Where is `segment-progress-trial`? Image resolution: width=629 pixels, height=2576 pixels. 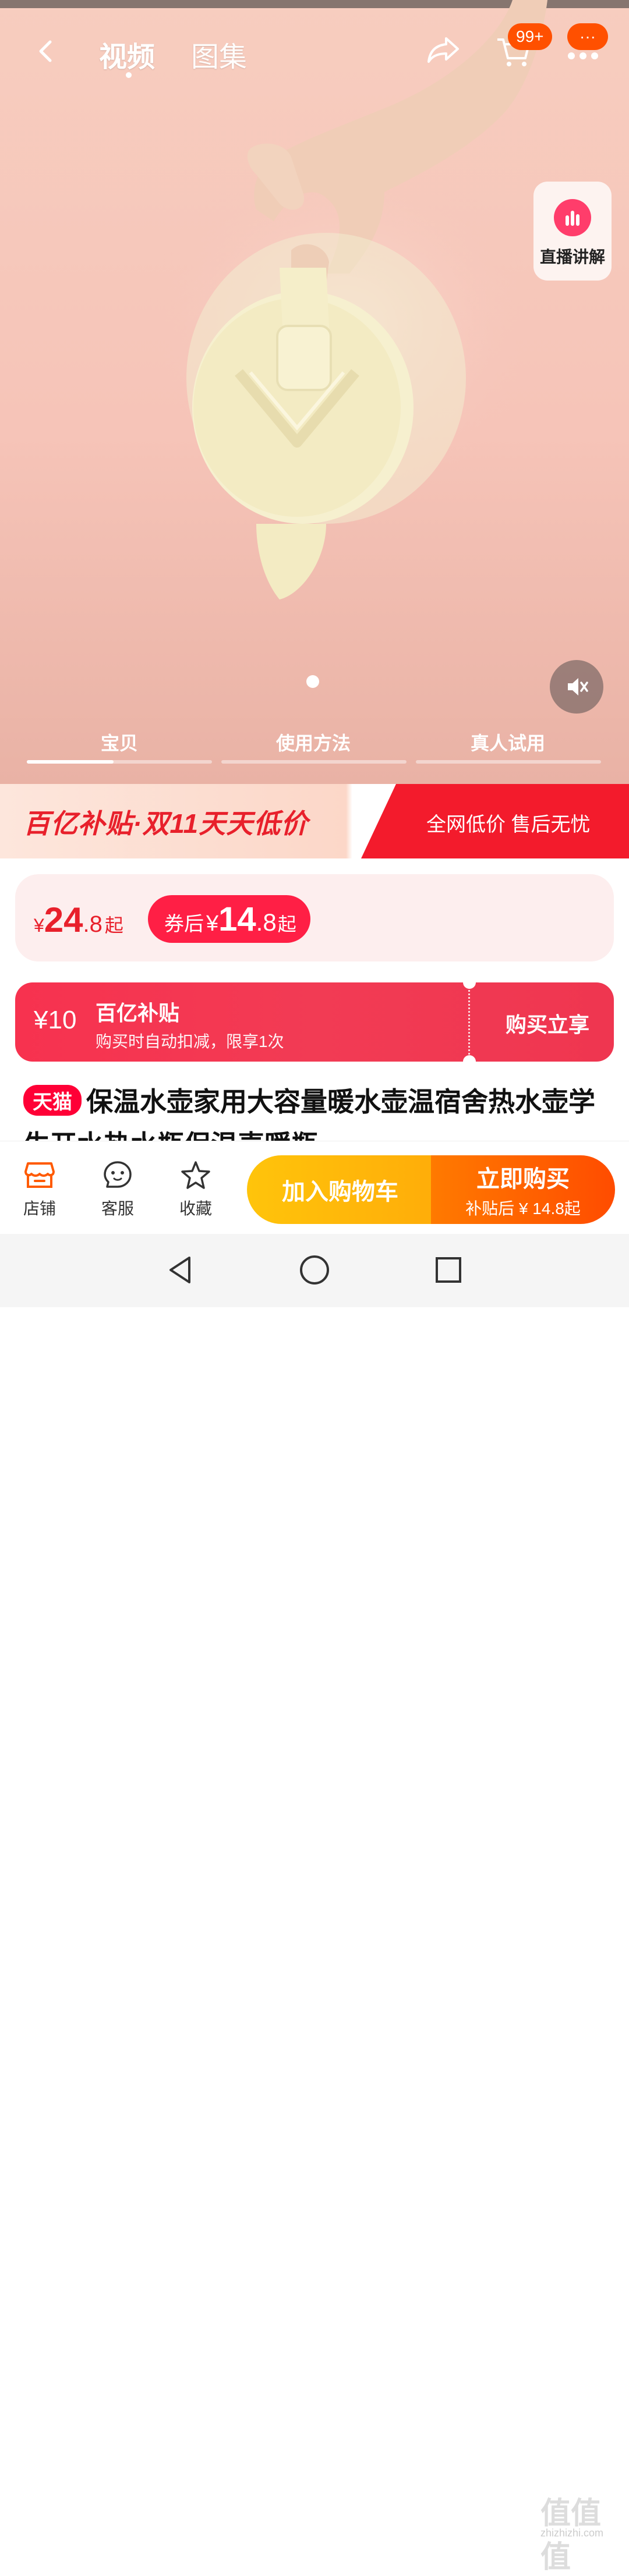
segment-progress-trial is located at coordinates (508, 762).